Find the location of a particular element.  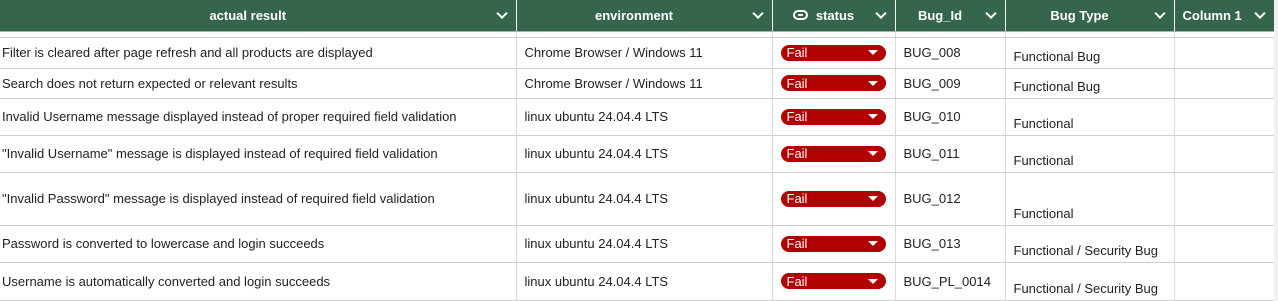

column-header-label: Bug_Id is located at coordinates (940, 15).